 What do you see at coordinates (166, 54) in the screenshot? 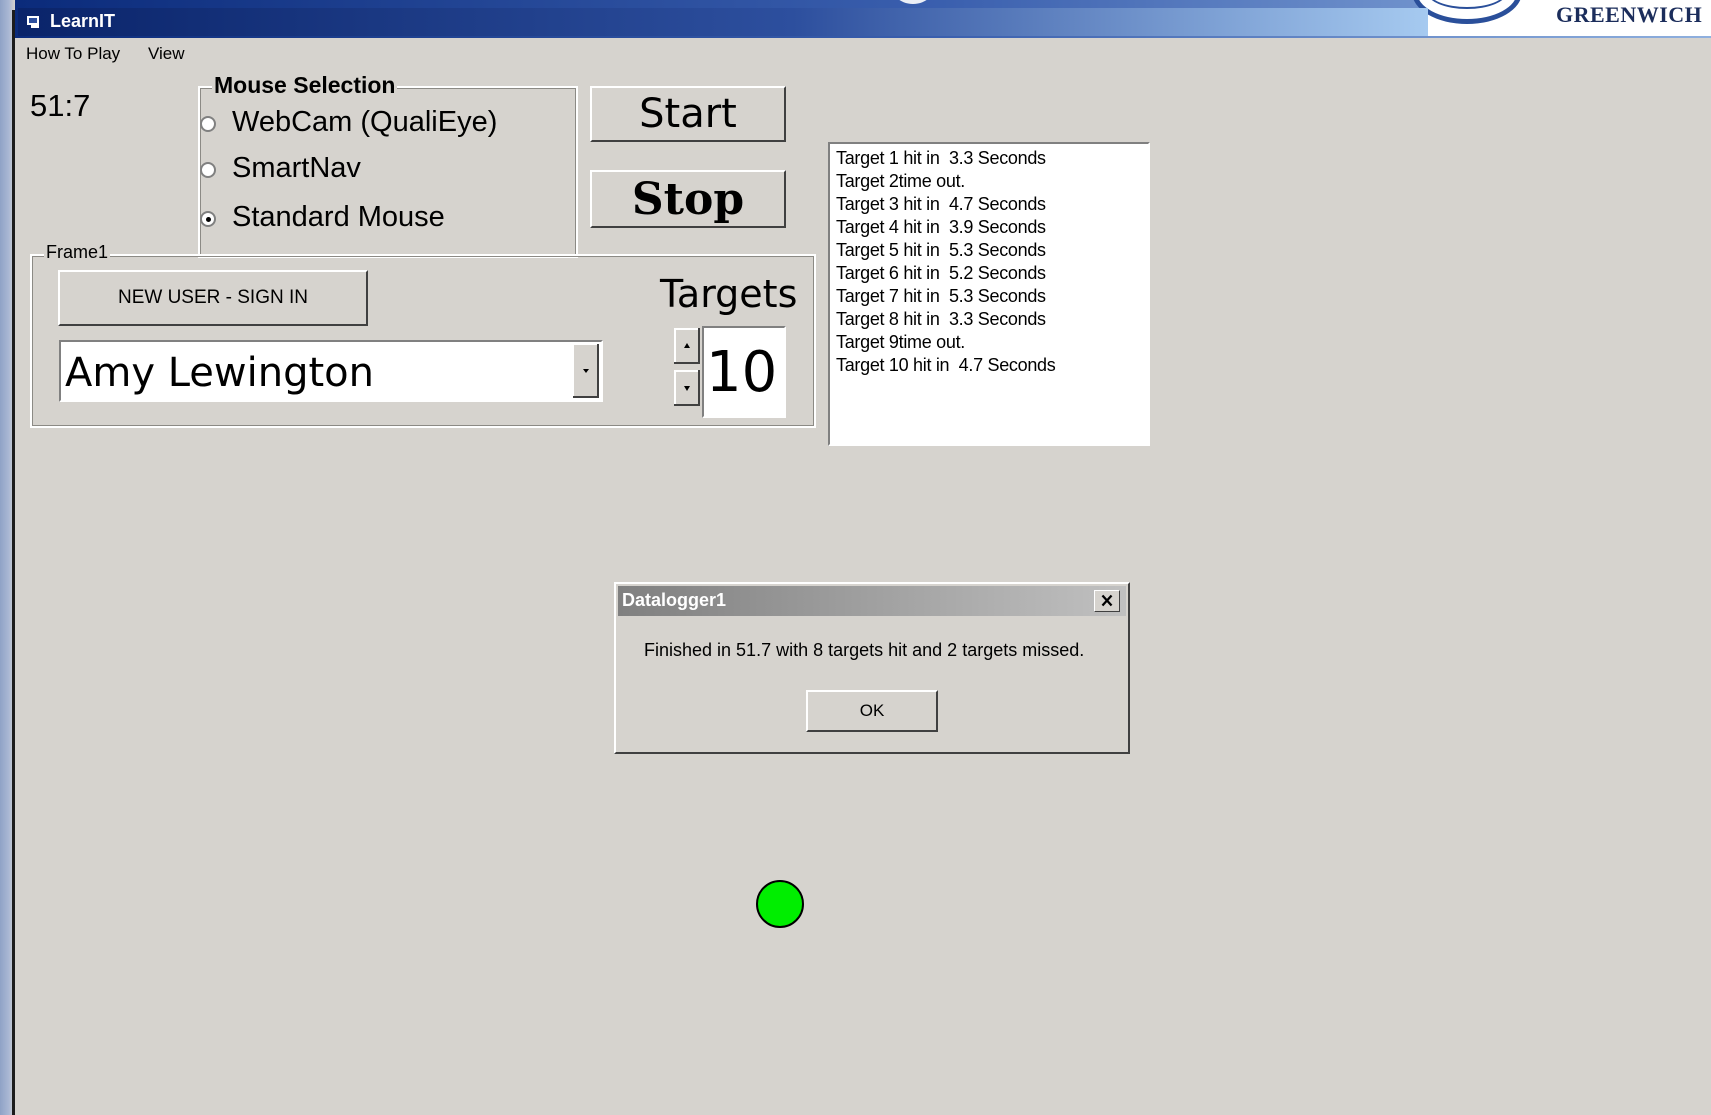
I see `menu-view: View` at bounding box center [166, 54].